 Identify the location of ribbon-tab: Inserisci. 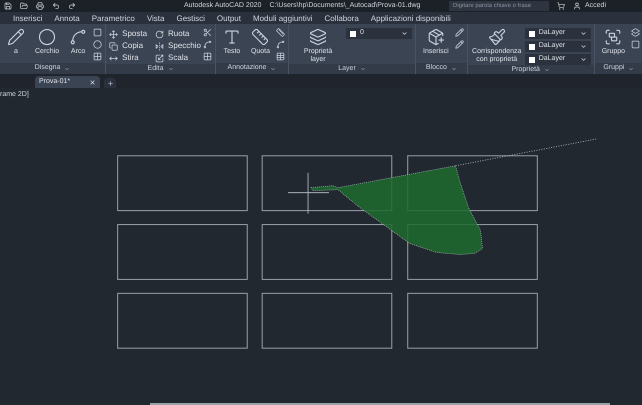
(28, 18).